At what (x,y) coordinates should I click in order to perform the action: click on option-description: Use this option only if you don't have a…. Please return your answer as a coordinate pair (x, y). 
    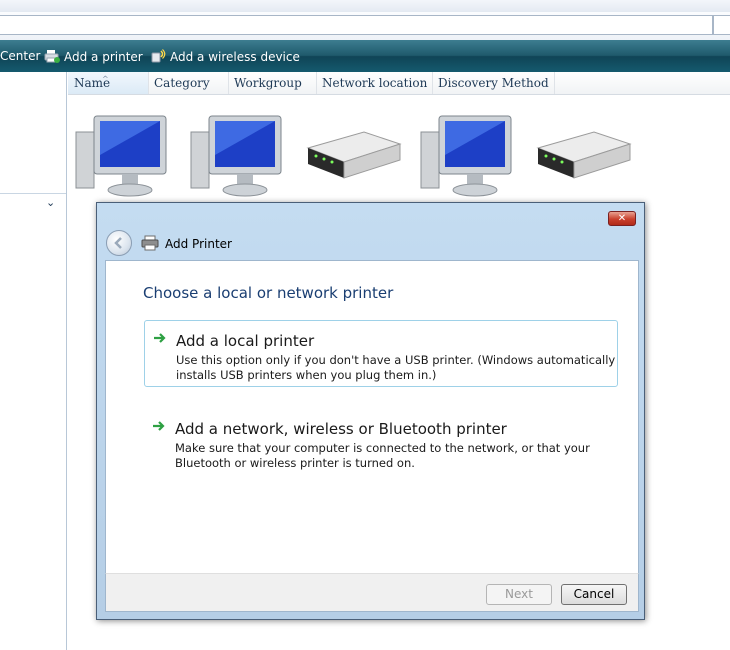
    Looking at the image, I should click on (396, 367).